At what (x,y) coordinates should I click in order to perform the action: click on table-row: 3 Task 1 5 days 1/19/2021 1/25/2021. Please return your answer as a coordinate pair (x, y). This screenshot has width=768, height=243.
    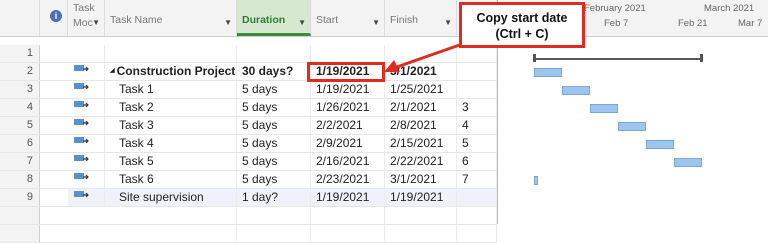
    Looking at the image, I should click on (248, 90).